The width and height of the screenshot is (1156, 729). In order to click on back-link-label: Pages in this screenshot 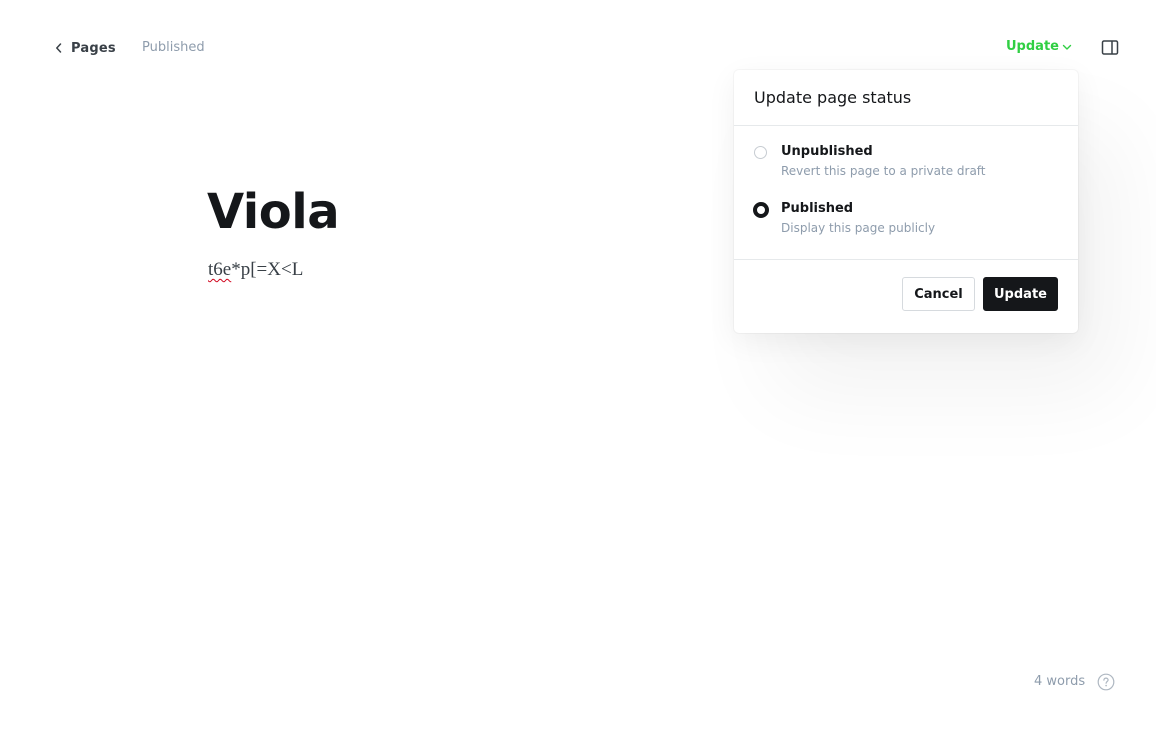, I will do `click(93, 48)`.